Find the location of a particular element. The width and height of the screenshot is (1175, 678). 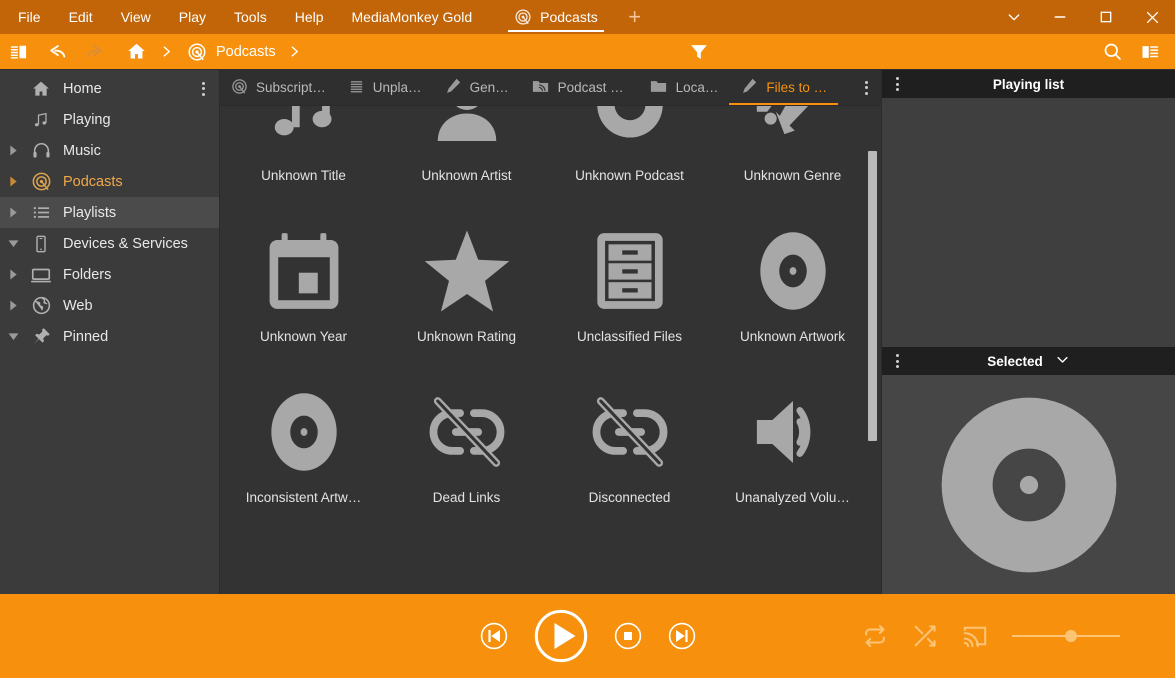

playing-list-body is located at coordinates (1028, 222).